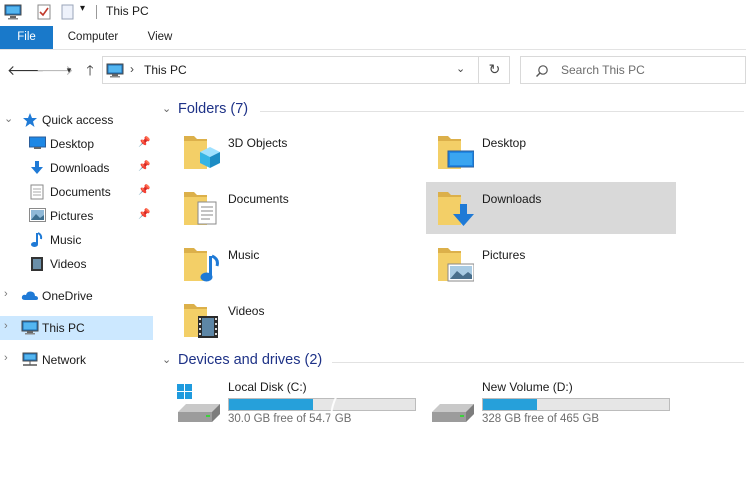 The image size is (746, 482). Describe the element at coordinates (76, 296) in the screenshot. I see `nav-onedrive: › OneDrive` at that location.